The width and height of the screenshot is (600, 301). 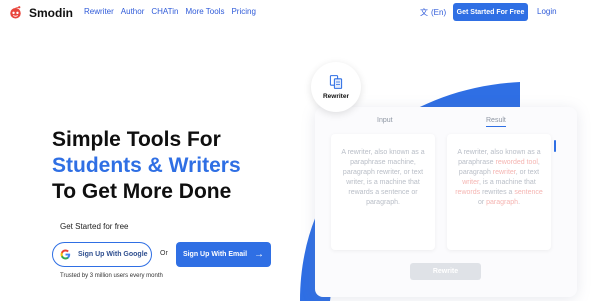 What do you see at coordinates (528, 192) in the screenshot?
I see `result-highlight: sentence` at bounding box center [528, 192].